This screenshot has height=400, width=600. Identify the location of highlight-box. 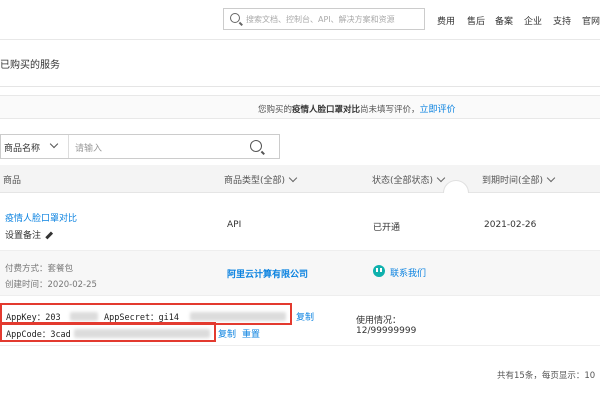
(108, 332).